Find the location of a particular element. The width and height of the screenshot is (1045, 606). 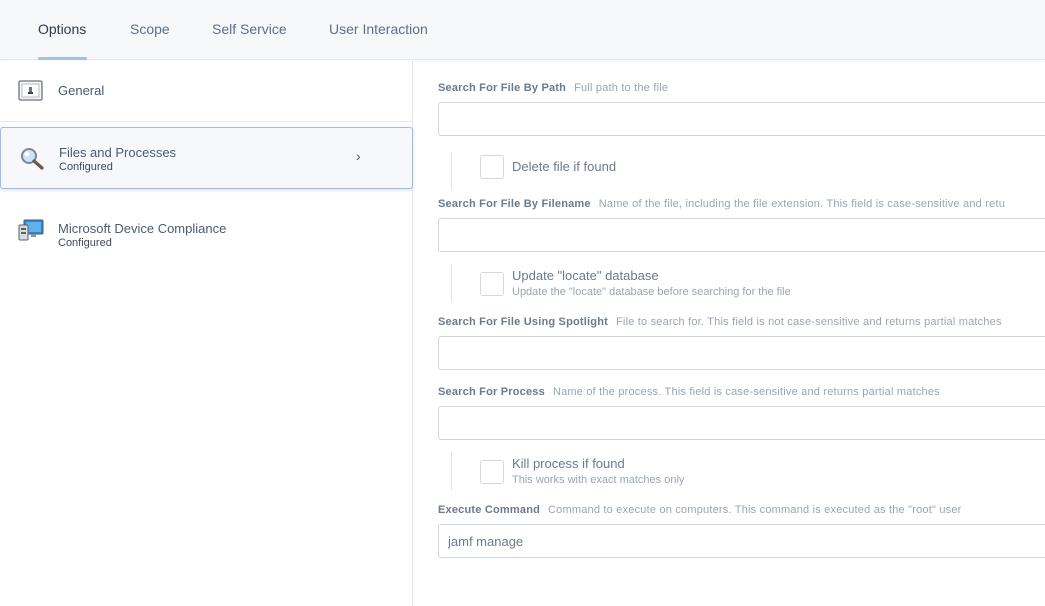

checkbox-description: This works with exact matches only is located at coordinates (598, 480).